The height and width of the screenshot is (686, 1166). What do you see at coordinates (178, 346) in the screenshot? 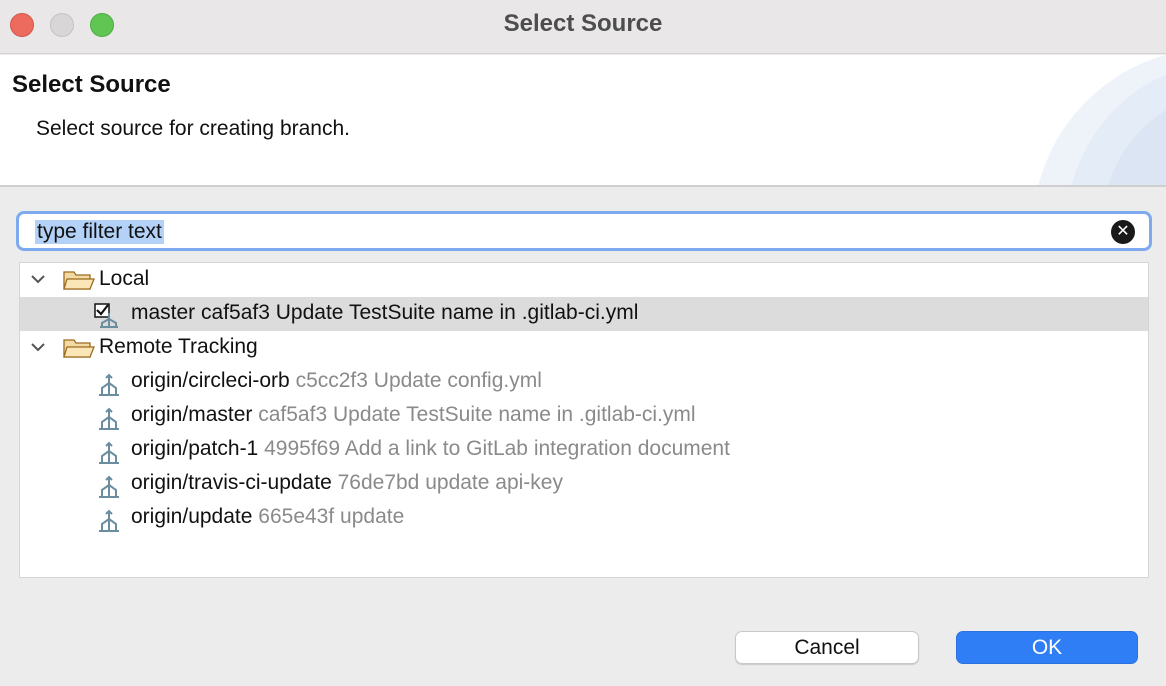
I see `tree-group-label: Remote Tracking` at bounding box center [178, 346].